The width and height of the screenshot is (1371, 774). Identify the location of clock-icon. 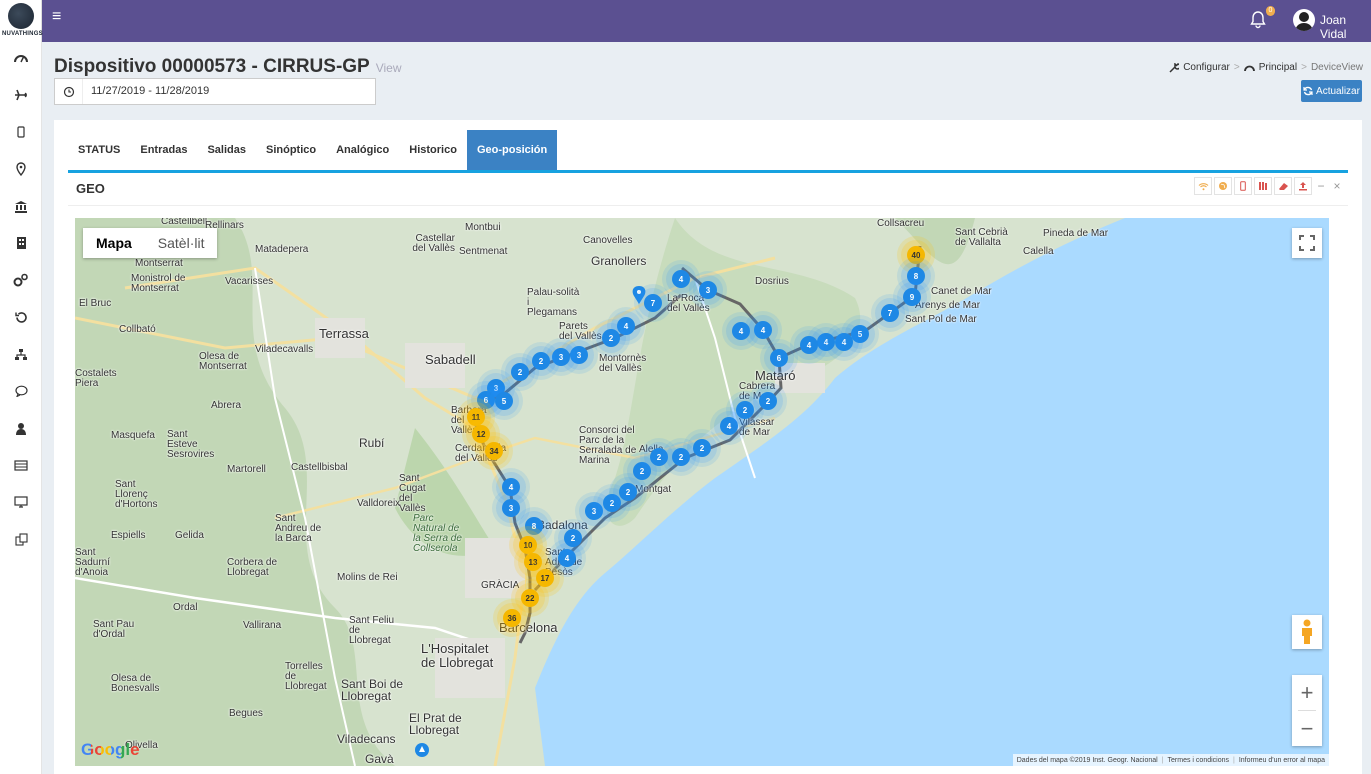
(69, 91).